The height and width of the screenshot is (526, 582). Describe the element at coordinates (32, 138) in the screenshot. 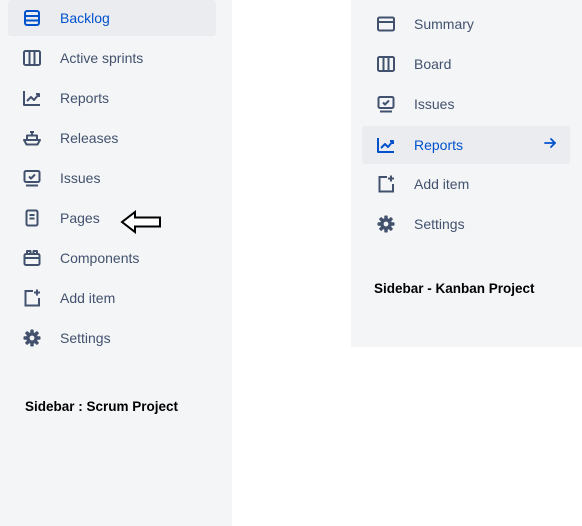

I see `ship-icon` at that location.